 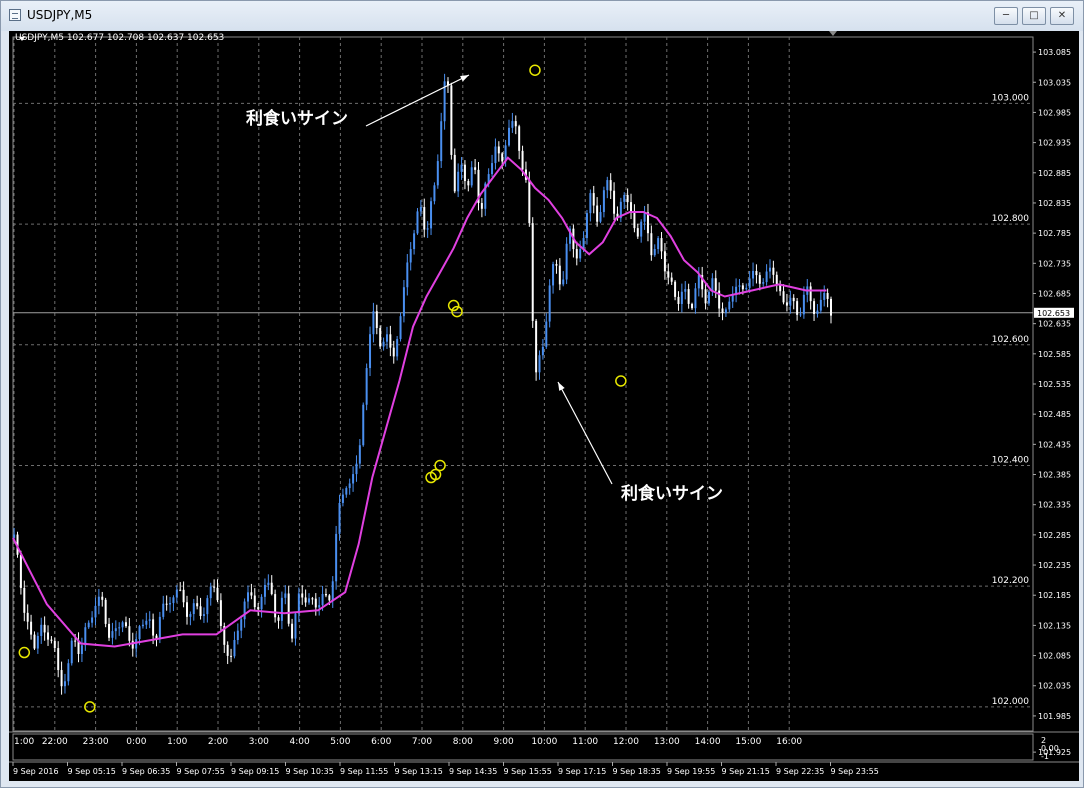 I want to click on time-label-top: 12:00, so click(x=626, y=742).